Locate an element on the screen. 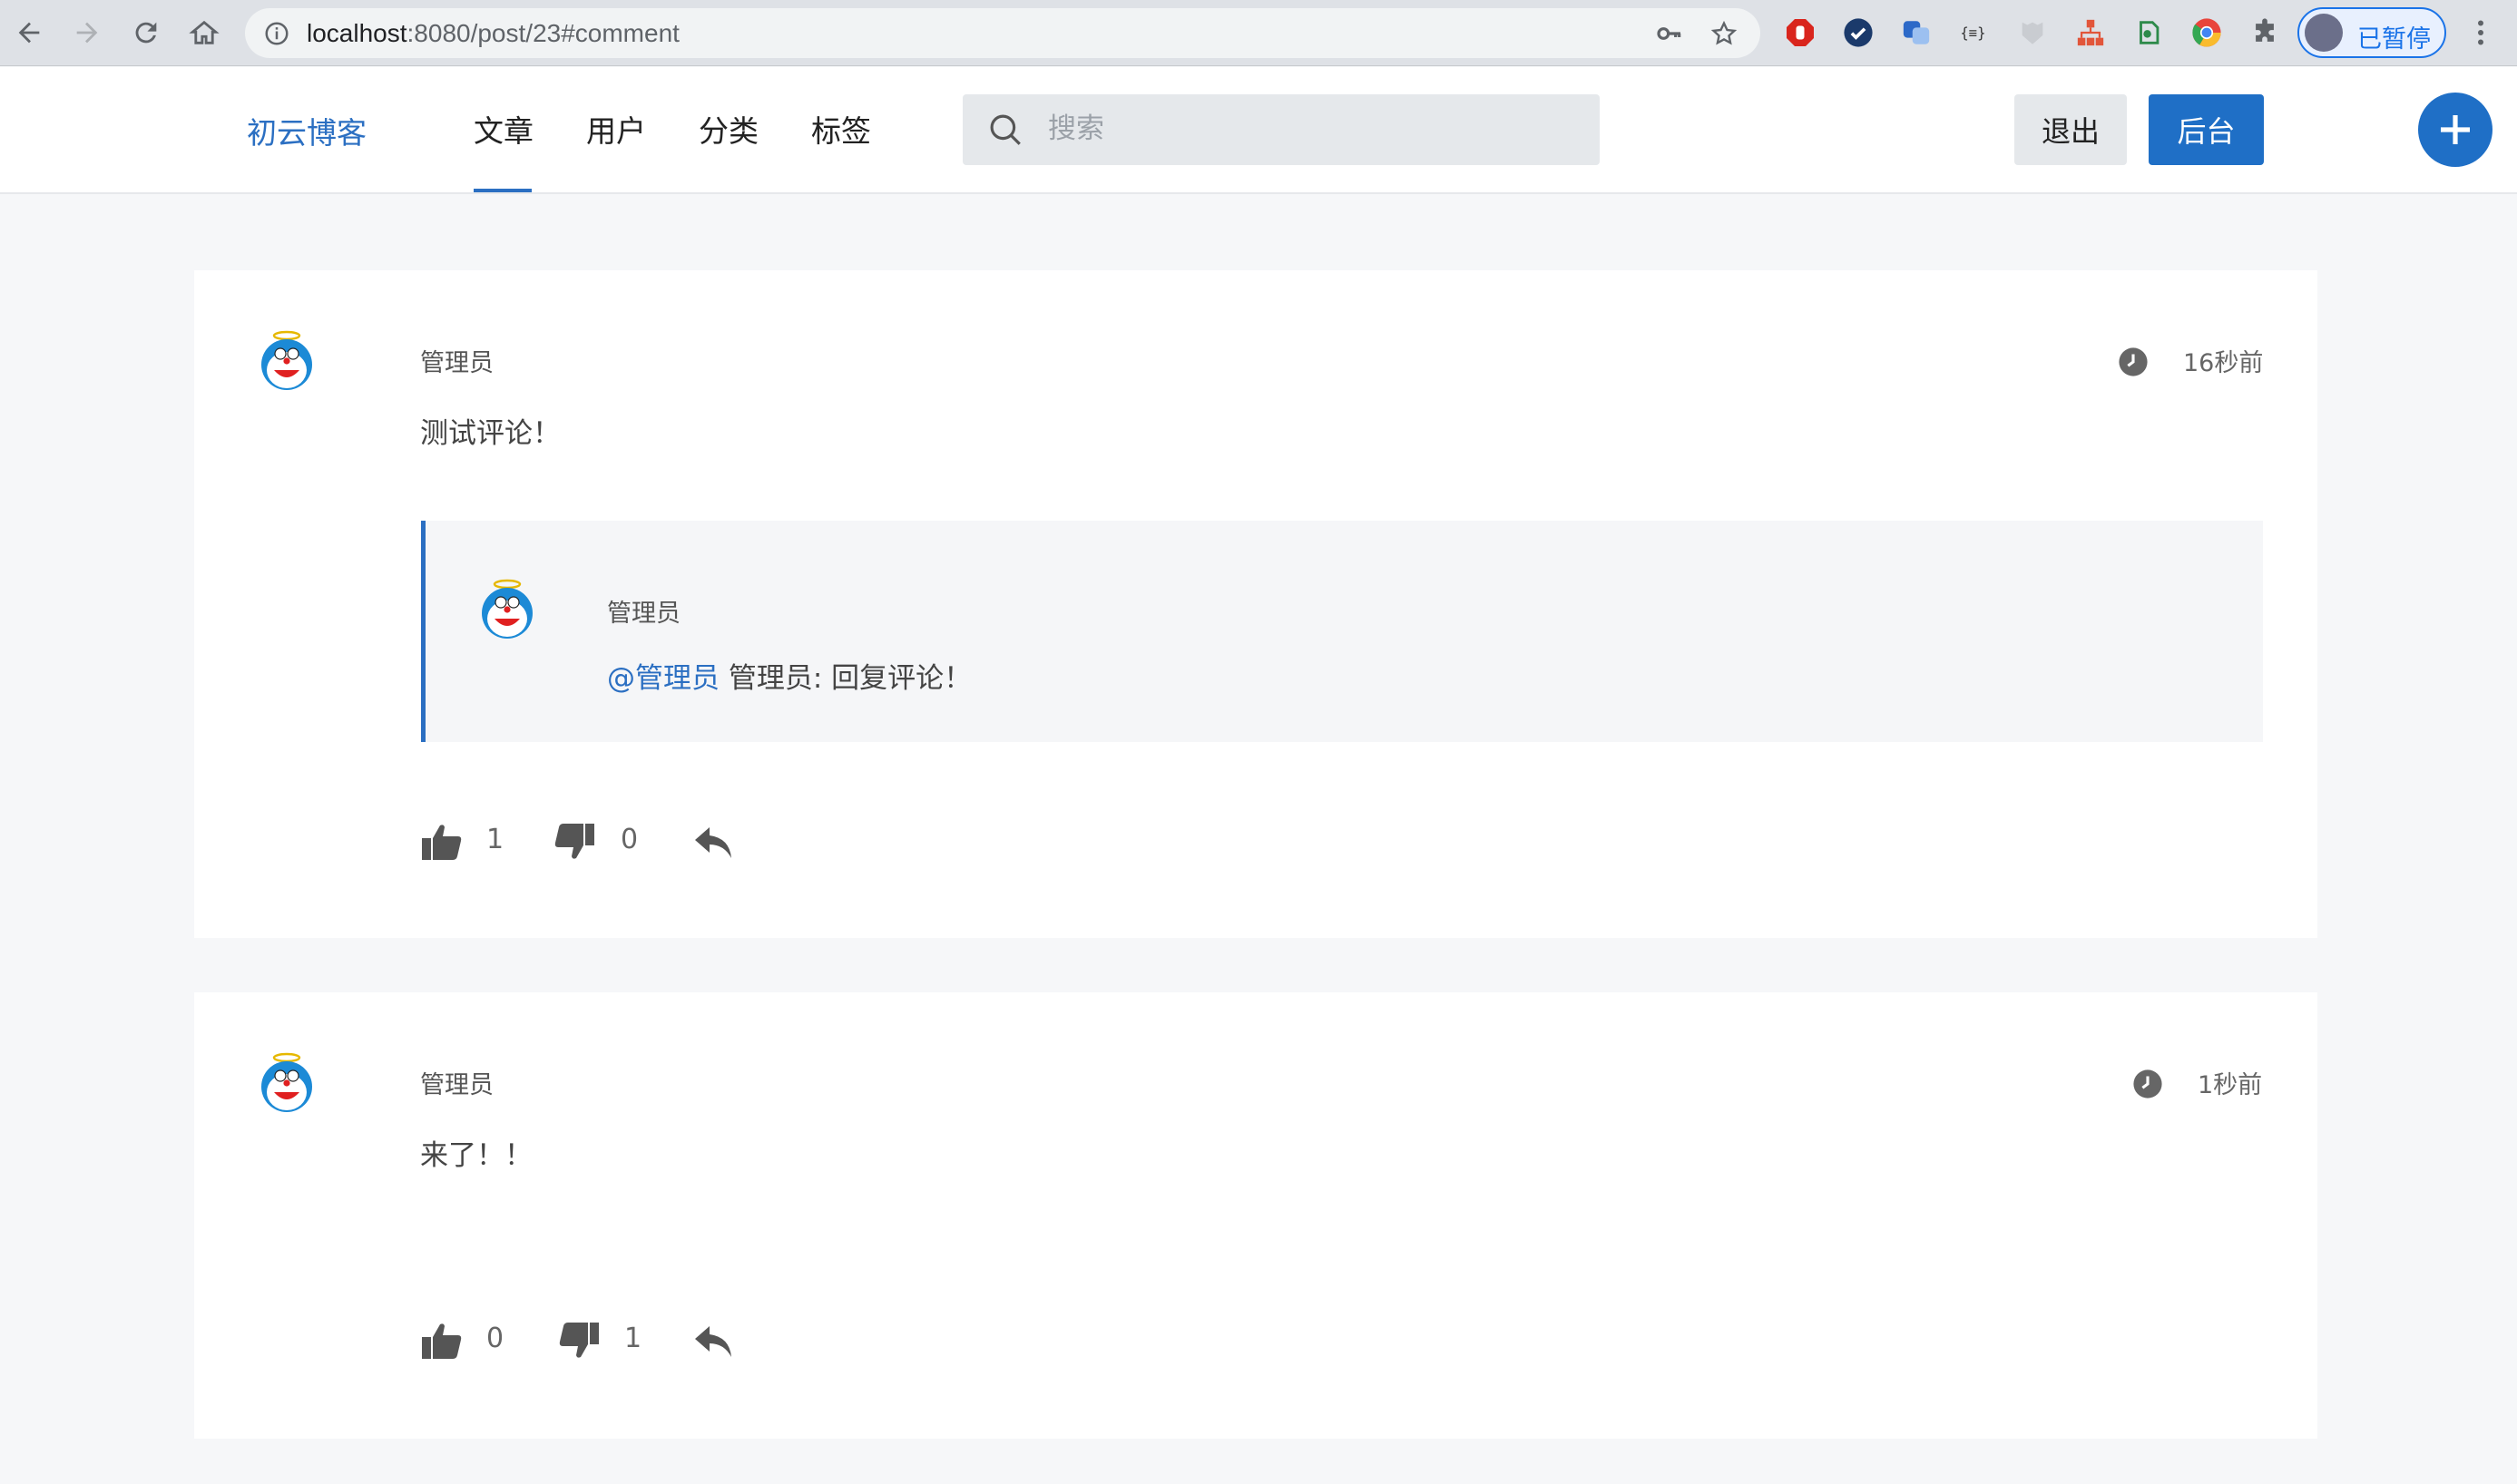 The height and width of the screenshot is (1484, 2517). json-extension-icon: {≡} is located at coordinates (1975, 32).